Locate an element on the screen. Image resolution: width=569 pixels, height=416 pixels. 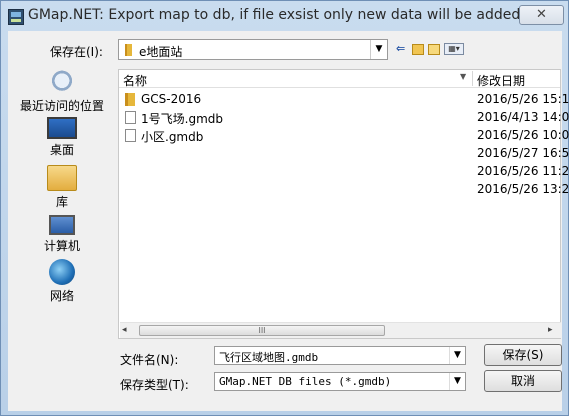
filename-input: 飞行区域地图.gmdb ▼ is located at coordinates (340, 355).